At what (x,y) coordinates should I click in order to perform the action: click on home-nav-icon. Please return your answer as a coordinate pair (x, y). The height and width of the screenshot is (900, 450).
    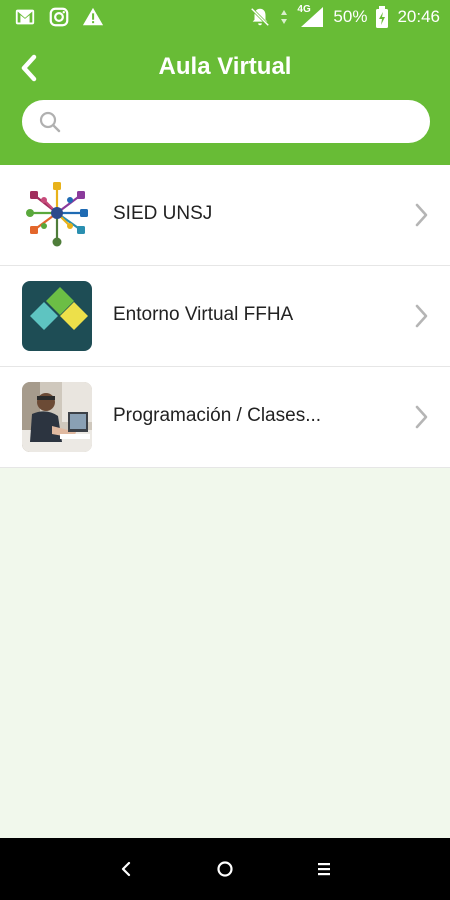
    Looking at the image, I should click on (225, 869).